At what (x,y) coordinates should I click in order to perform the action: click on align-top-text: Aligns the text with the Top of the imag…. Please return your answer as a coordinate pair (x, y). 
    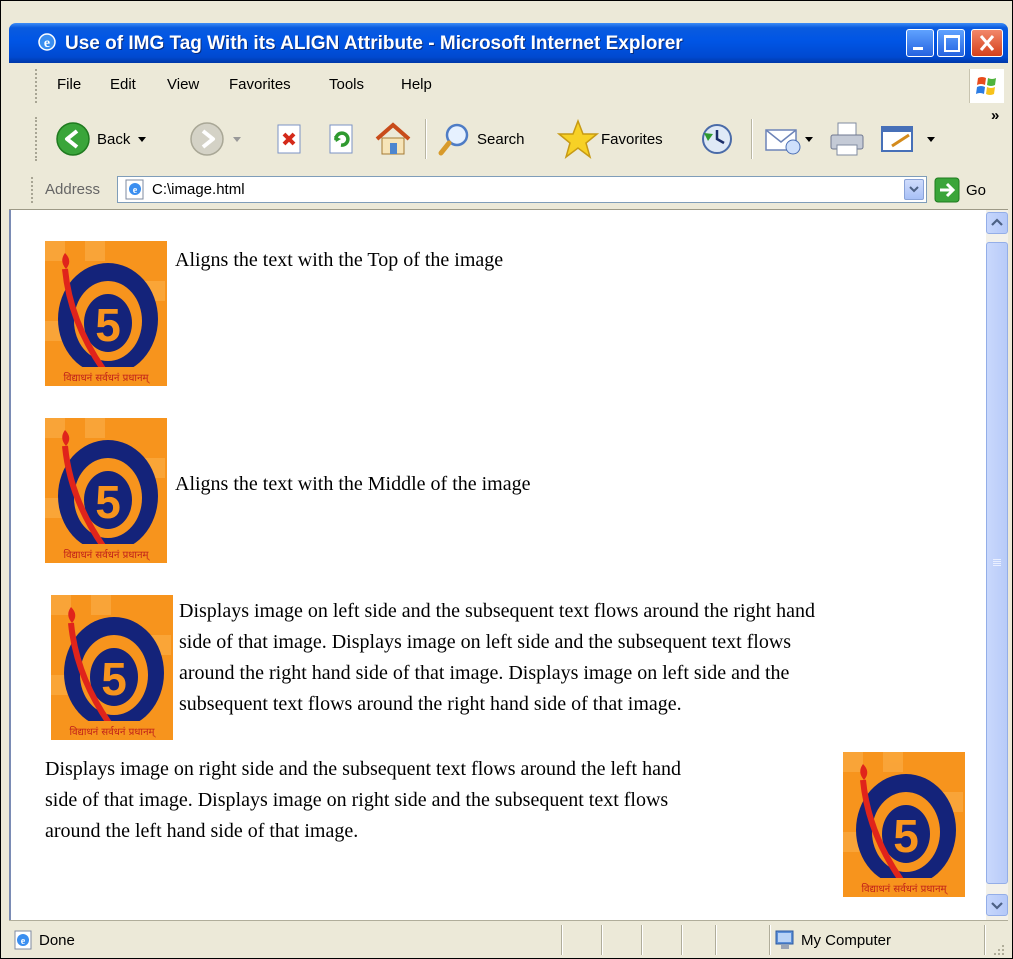
    Looking at the image, I should click on (339, 260).